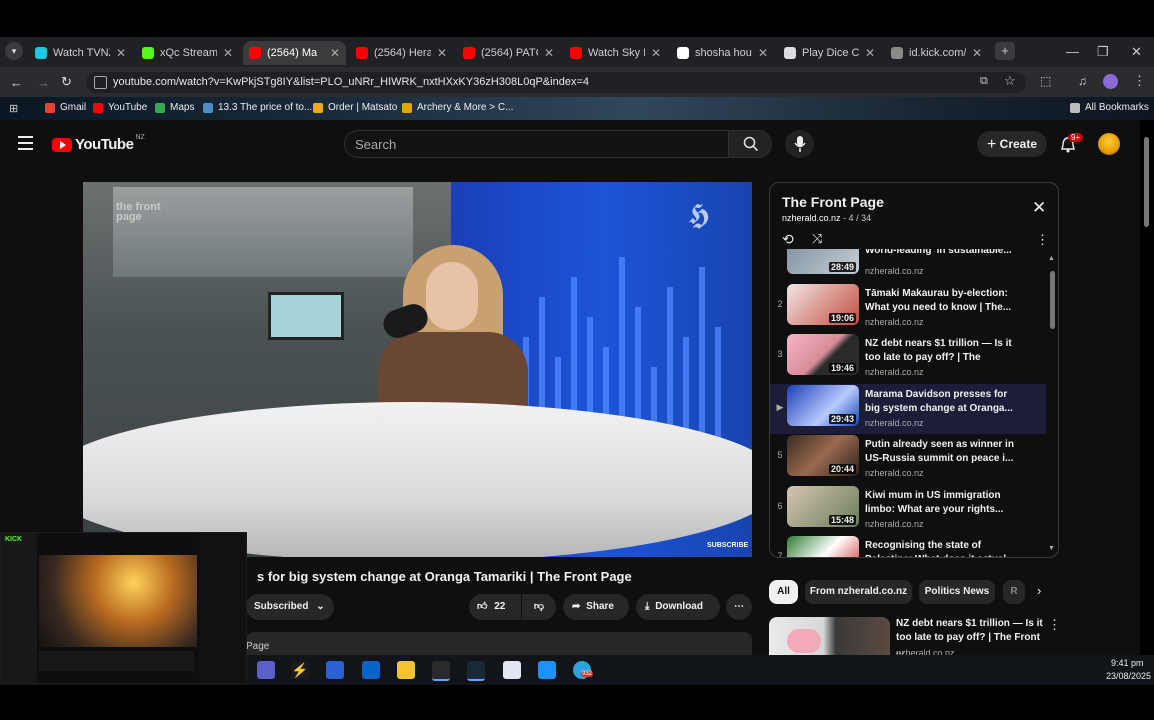  What do you see at coordinates (722, 53) in the screenshot?
I see `tab-7: shosha hours ✕` at bounding box center [722, 53].